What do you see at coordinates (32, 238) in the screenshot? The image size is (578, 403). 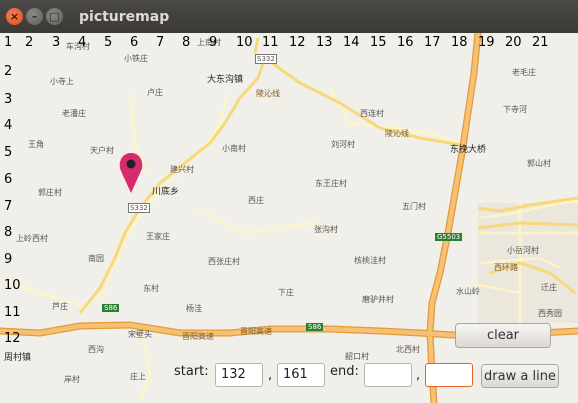 I see `place-label: 上岭西村` at bounding box center [32, 238].